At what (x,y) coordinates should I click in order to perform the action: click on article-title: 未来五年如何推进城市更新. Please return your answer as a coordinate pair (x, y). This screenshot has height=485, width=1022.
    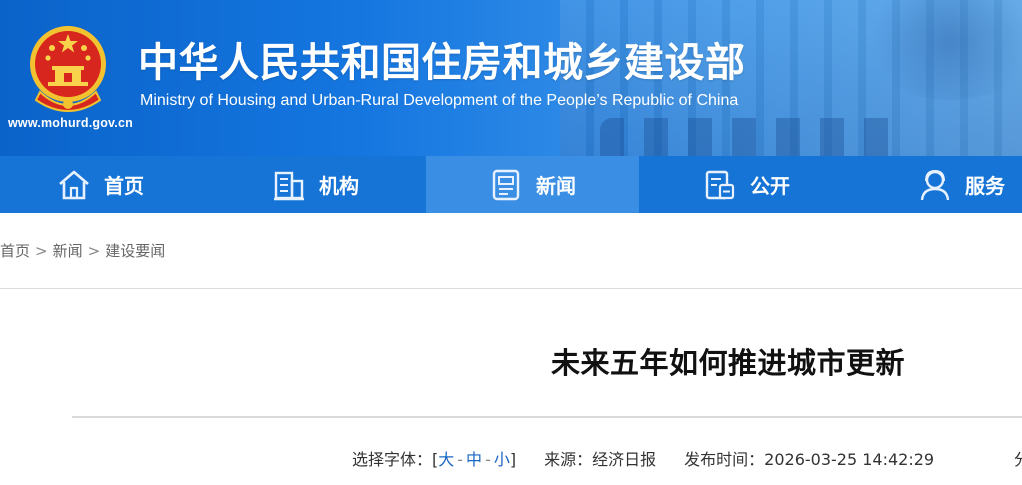
    Looking at the image, I should click on (728, 363).